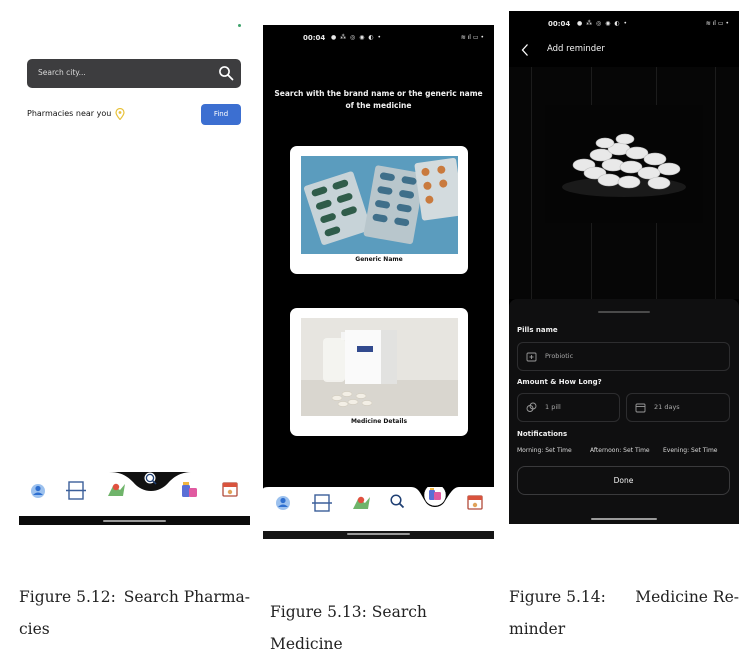  Describe the element at coordinates (379, 367) in the screenshot. I see `medicine-bottle-image` at that location.